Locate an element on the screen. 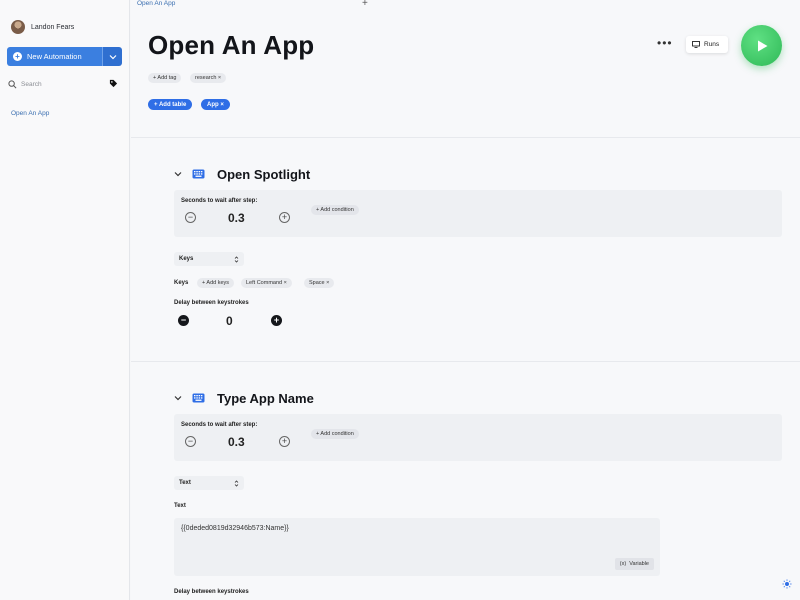  delay-value: 0 is located at coordinates (229, 321).